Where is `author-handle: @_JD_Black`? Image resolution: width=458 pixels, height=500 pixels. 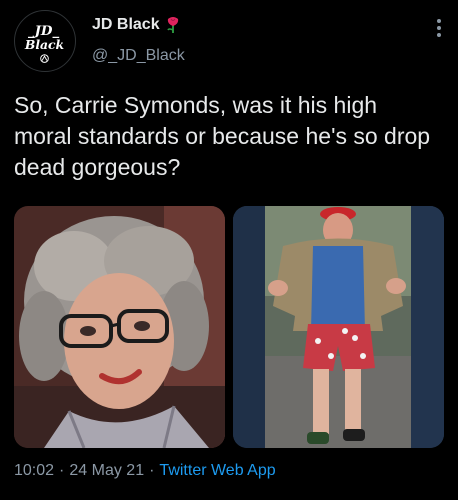
author-handle: @_JD_Black is located at coordinates (138, 56).